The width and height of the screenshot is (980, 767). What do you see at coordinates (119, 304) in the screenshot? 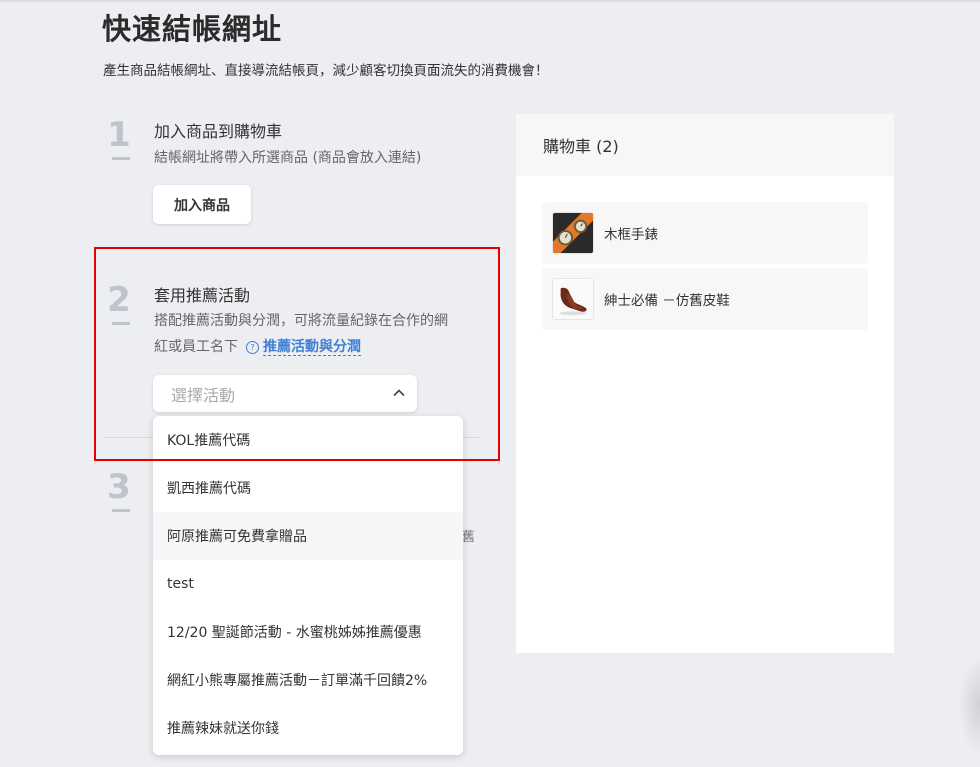
I see `step-2-number: 2` at bounding box center [119, 304].